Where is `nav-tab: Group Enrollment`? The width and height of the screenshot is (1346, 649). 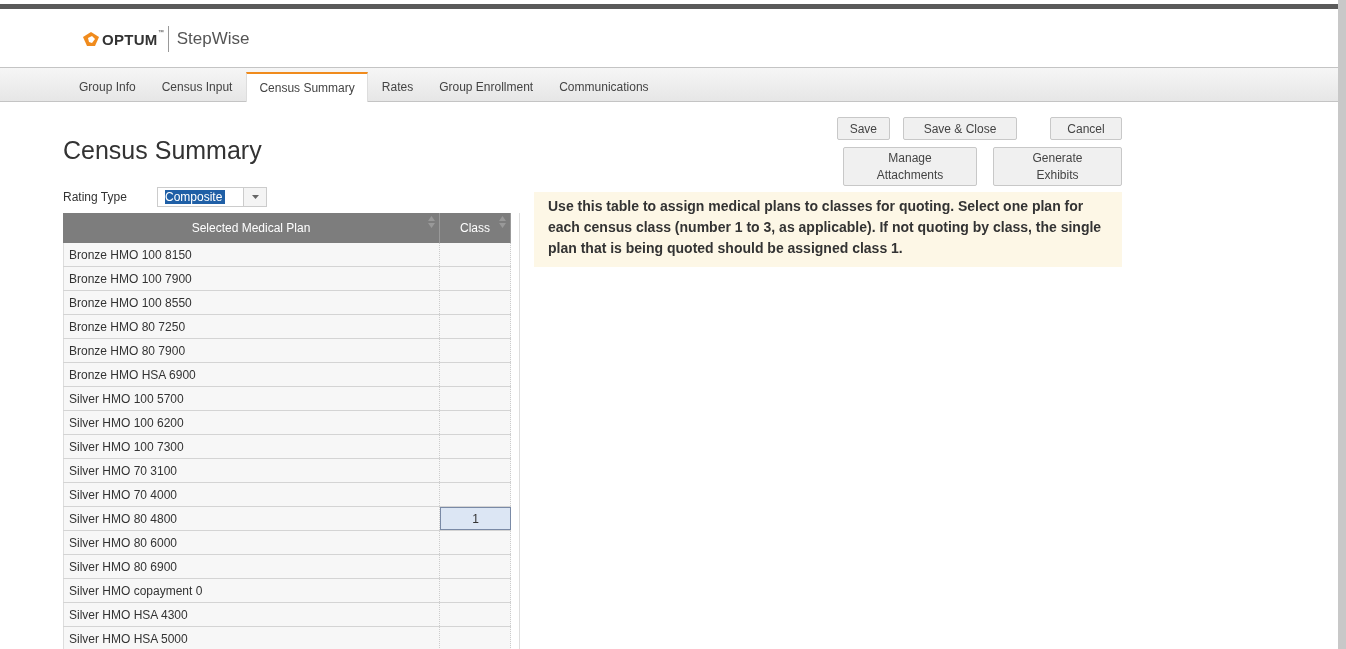
nav-tab: Group Enrollment is located at coordinates (486, 87).